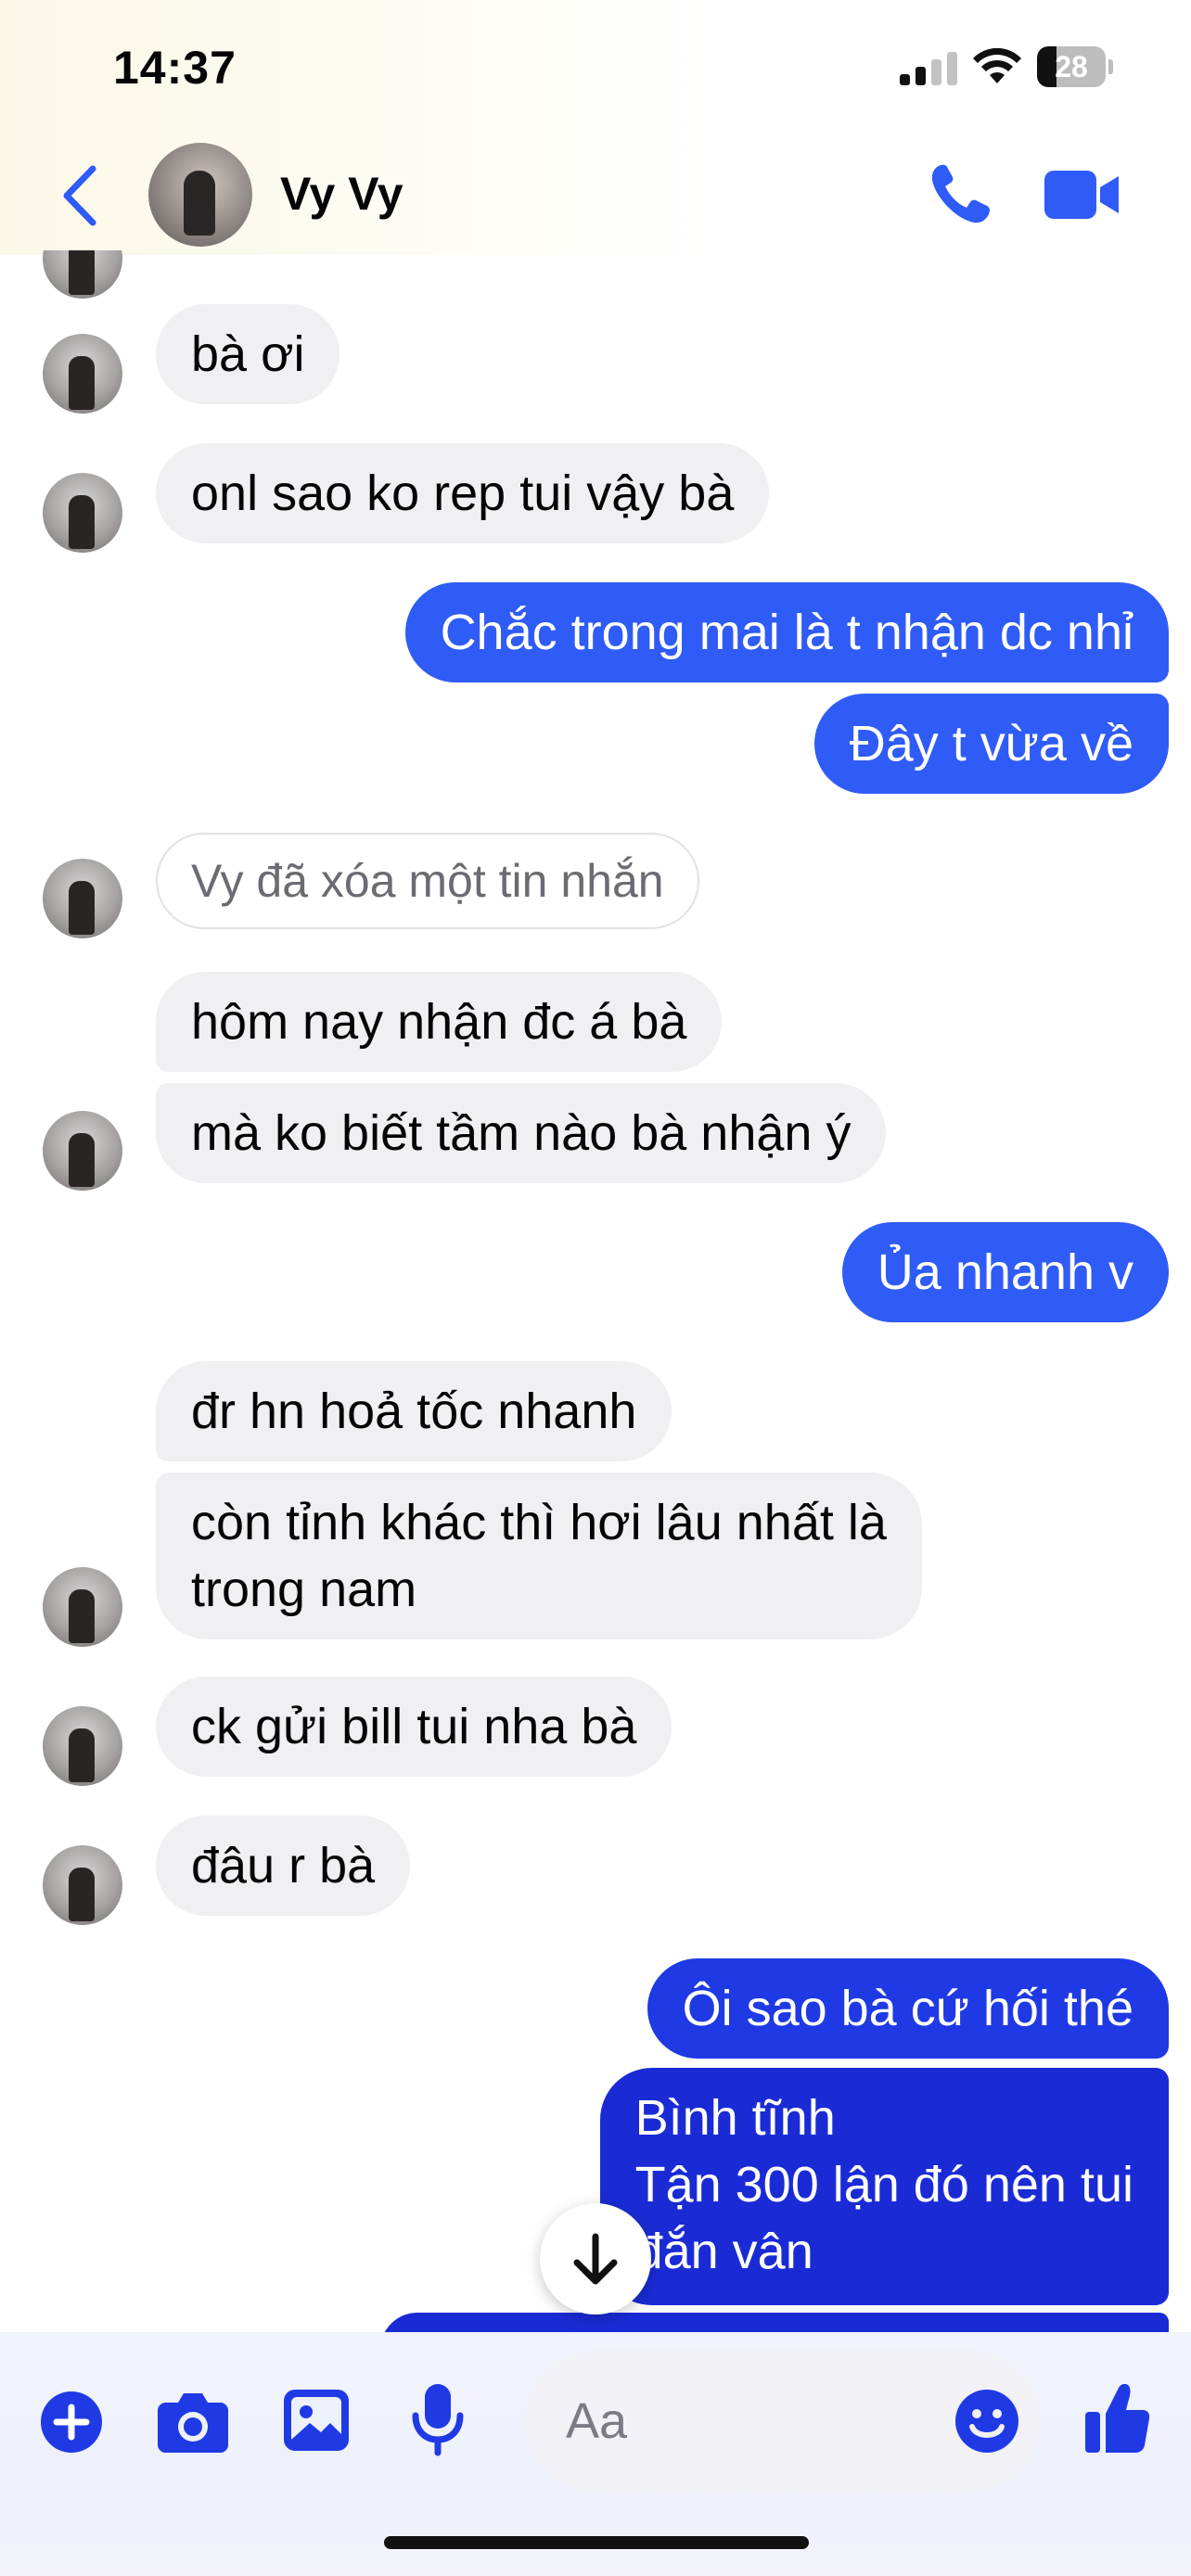  What do you see at coordinates (175, 68) in the screenshot?
I see `status-time: 14:37` at bounding box center [175, 68].